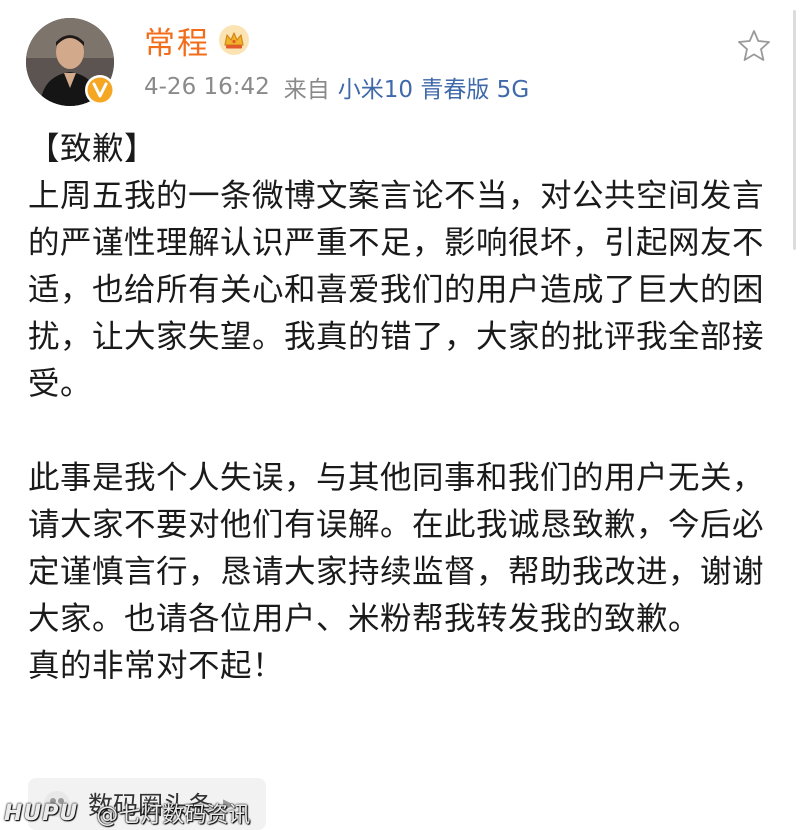  I want to click on topic-tag-button: 数码圈头条 ▶, so click(147, 804).